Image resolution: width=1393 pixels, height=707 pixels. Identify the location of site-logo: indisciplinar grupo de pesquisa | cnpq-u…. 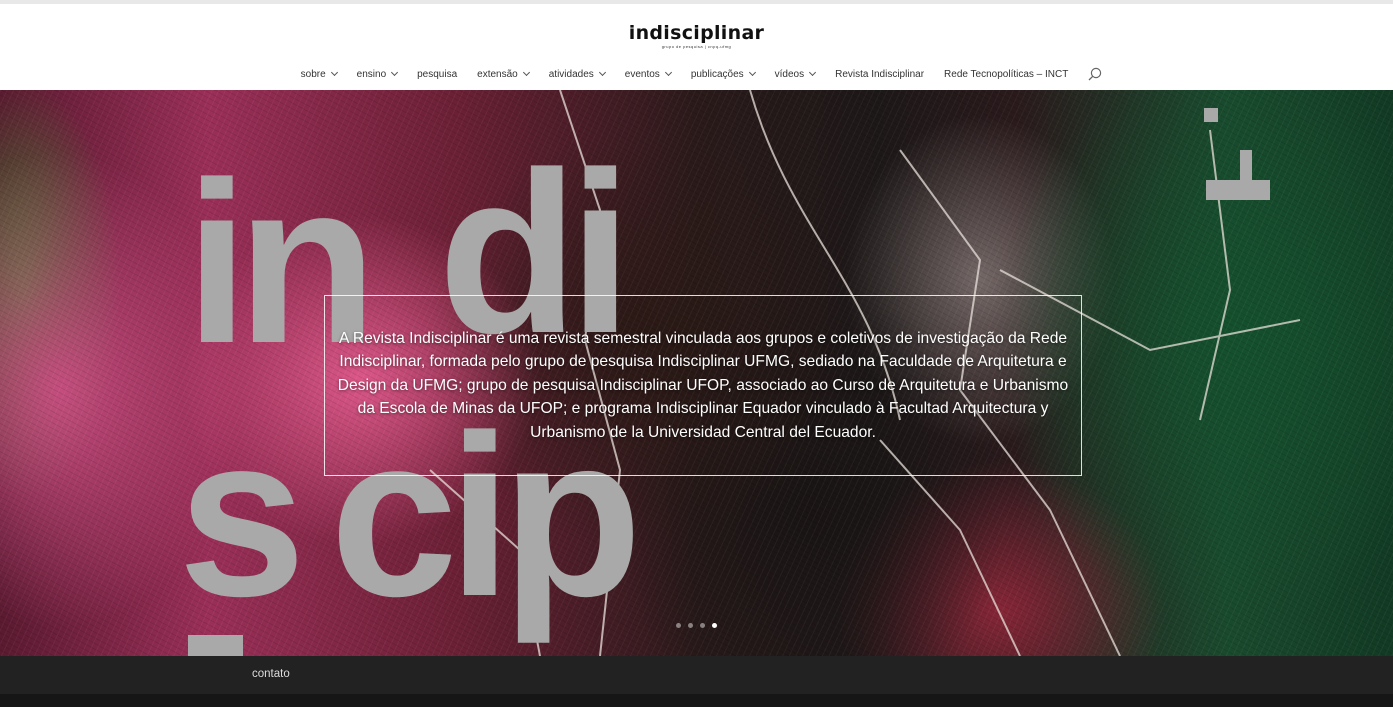
(696, 36).